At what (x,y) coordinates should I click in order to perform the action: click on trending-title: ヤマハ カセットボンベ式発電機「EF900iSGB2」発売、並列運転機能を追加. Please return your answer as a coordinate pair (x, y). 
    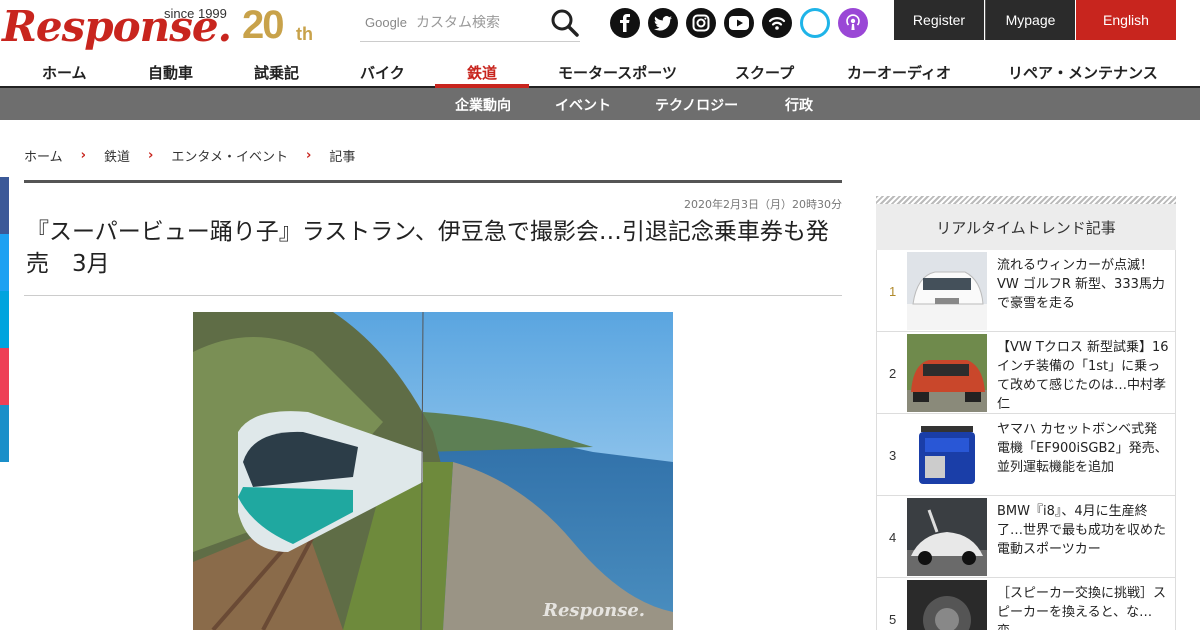
    Looking at the image, I should click on (1082, 448).